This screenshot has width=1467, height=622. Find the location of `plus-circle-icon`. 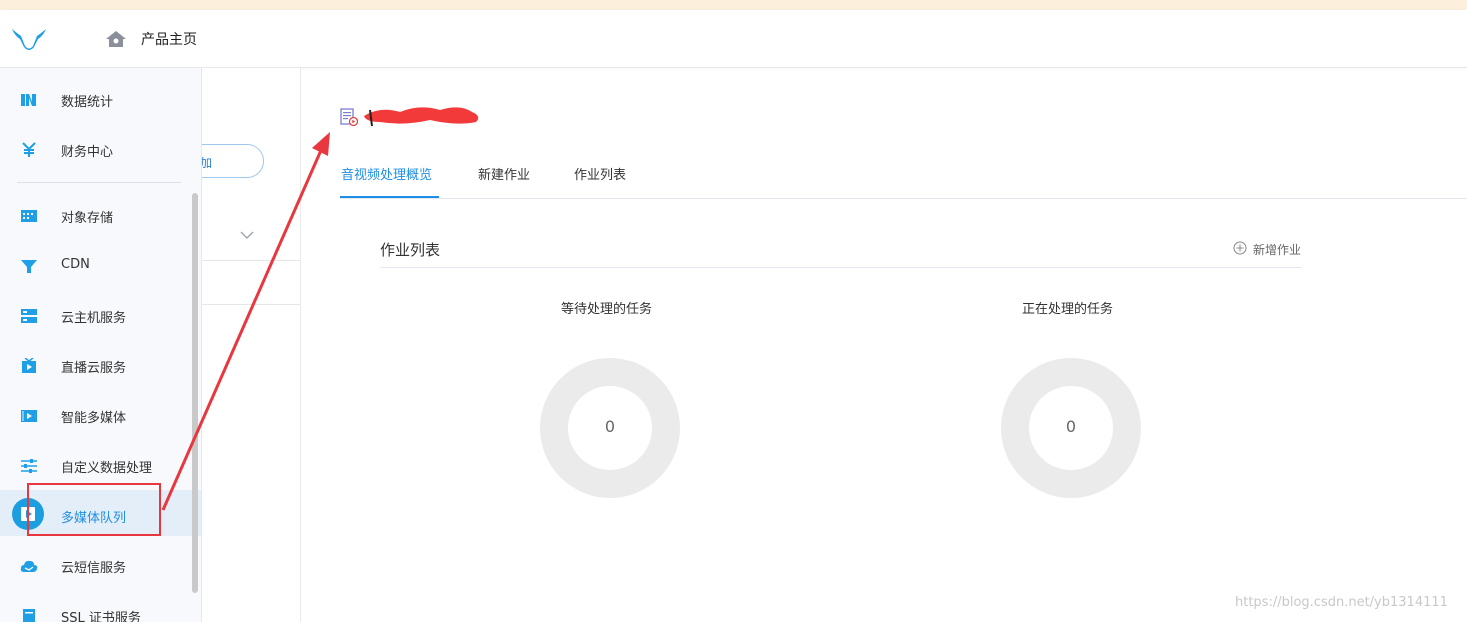

plus-circle-icon is located at coordinates (1240, 248).